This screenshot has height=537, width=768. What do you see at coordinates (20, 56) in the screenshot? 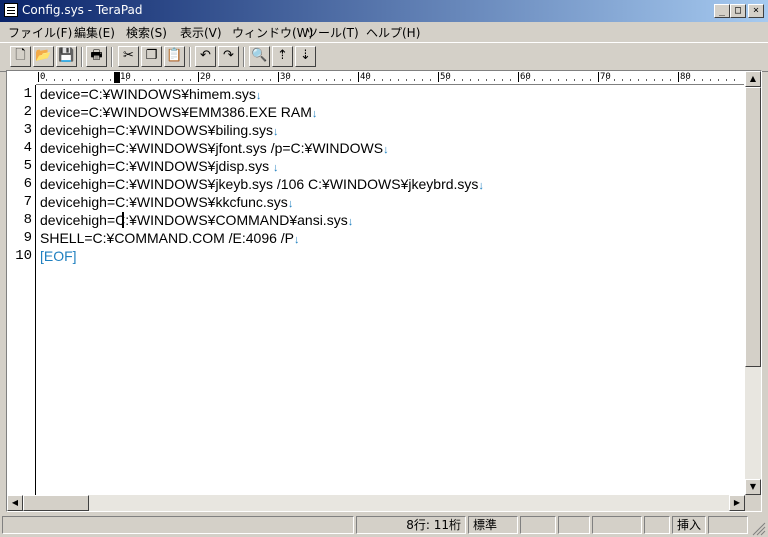
I see `new-file-icon: 🗋` at bounding box center [20, 56].